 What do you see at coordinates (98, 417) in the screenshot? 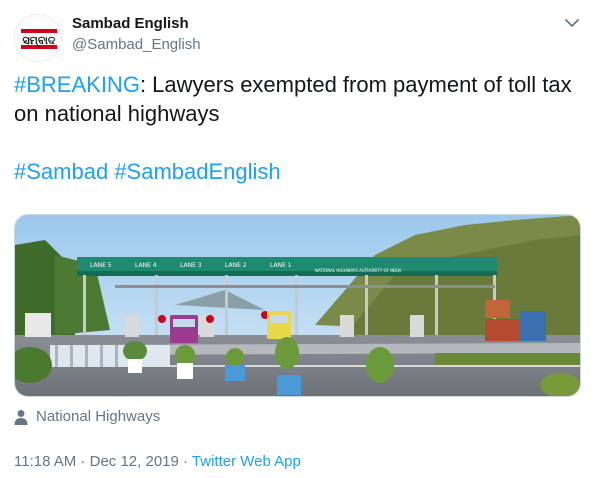
I see `location-label: National Highways` at bounding box center [98, 417].